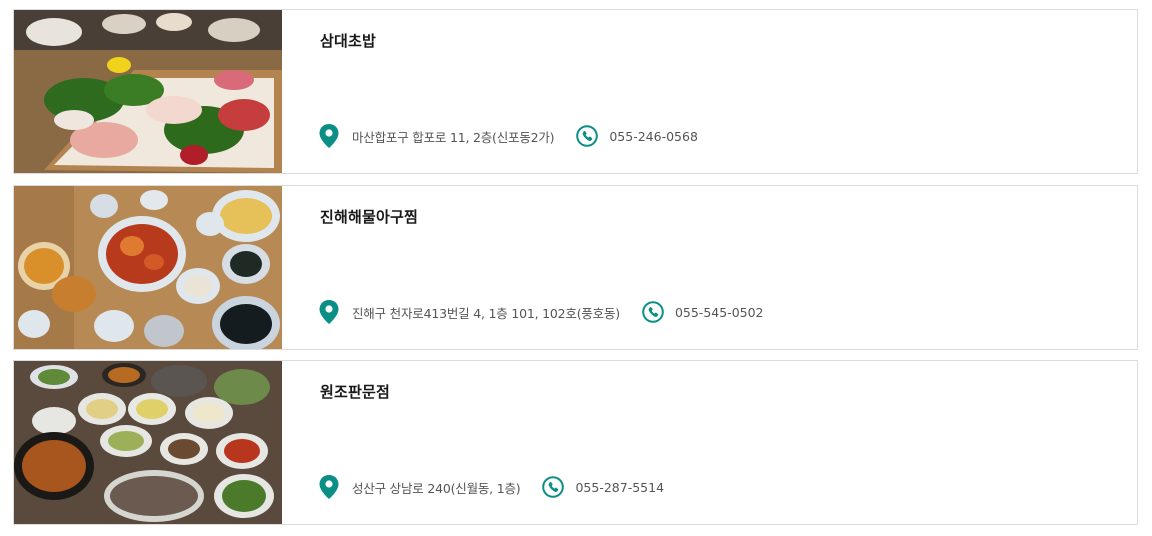  I want to click on restaurant-info-row: 마산합포구 합포로 11, 2층(신포동2가) 055-246-0568, so click(508, 136).